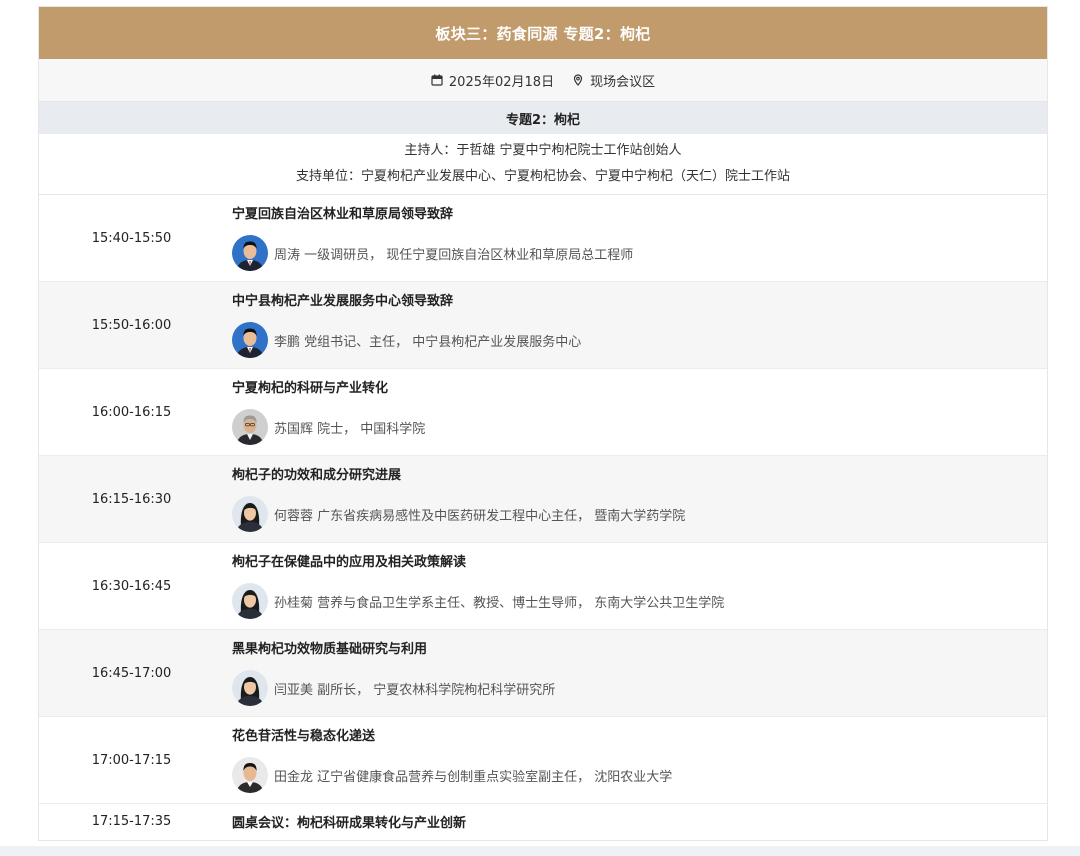  What do you see at coordinates (310, 388) in the screenshot?
I see `session-title: 宁夏枸杞的科研与产业转化` at bounding box center [310, 388].